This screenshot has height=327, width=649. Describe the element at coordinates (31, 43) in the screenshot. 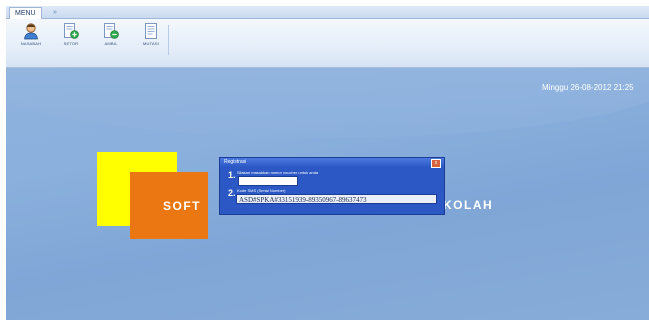

I see `nasabah-label: NASABAH` at that location.